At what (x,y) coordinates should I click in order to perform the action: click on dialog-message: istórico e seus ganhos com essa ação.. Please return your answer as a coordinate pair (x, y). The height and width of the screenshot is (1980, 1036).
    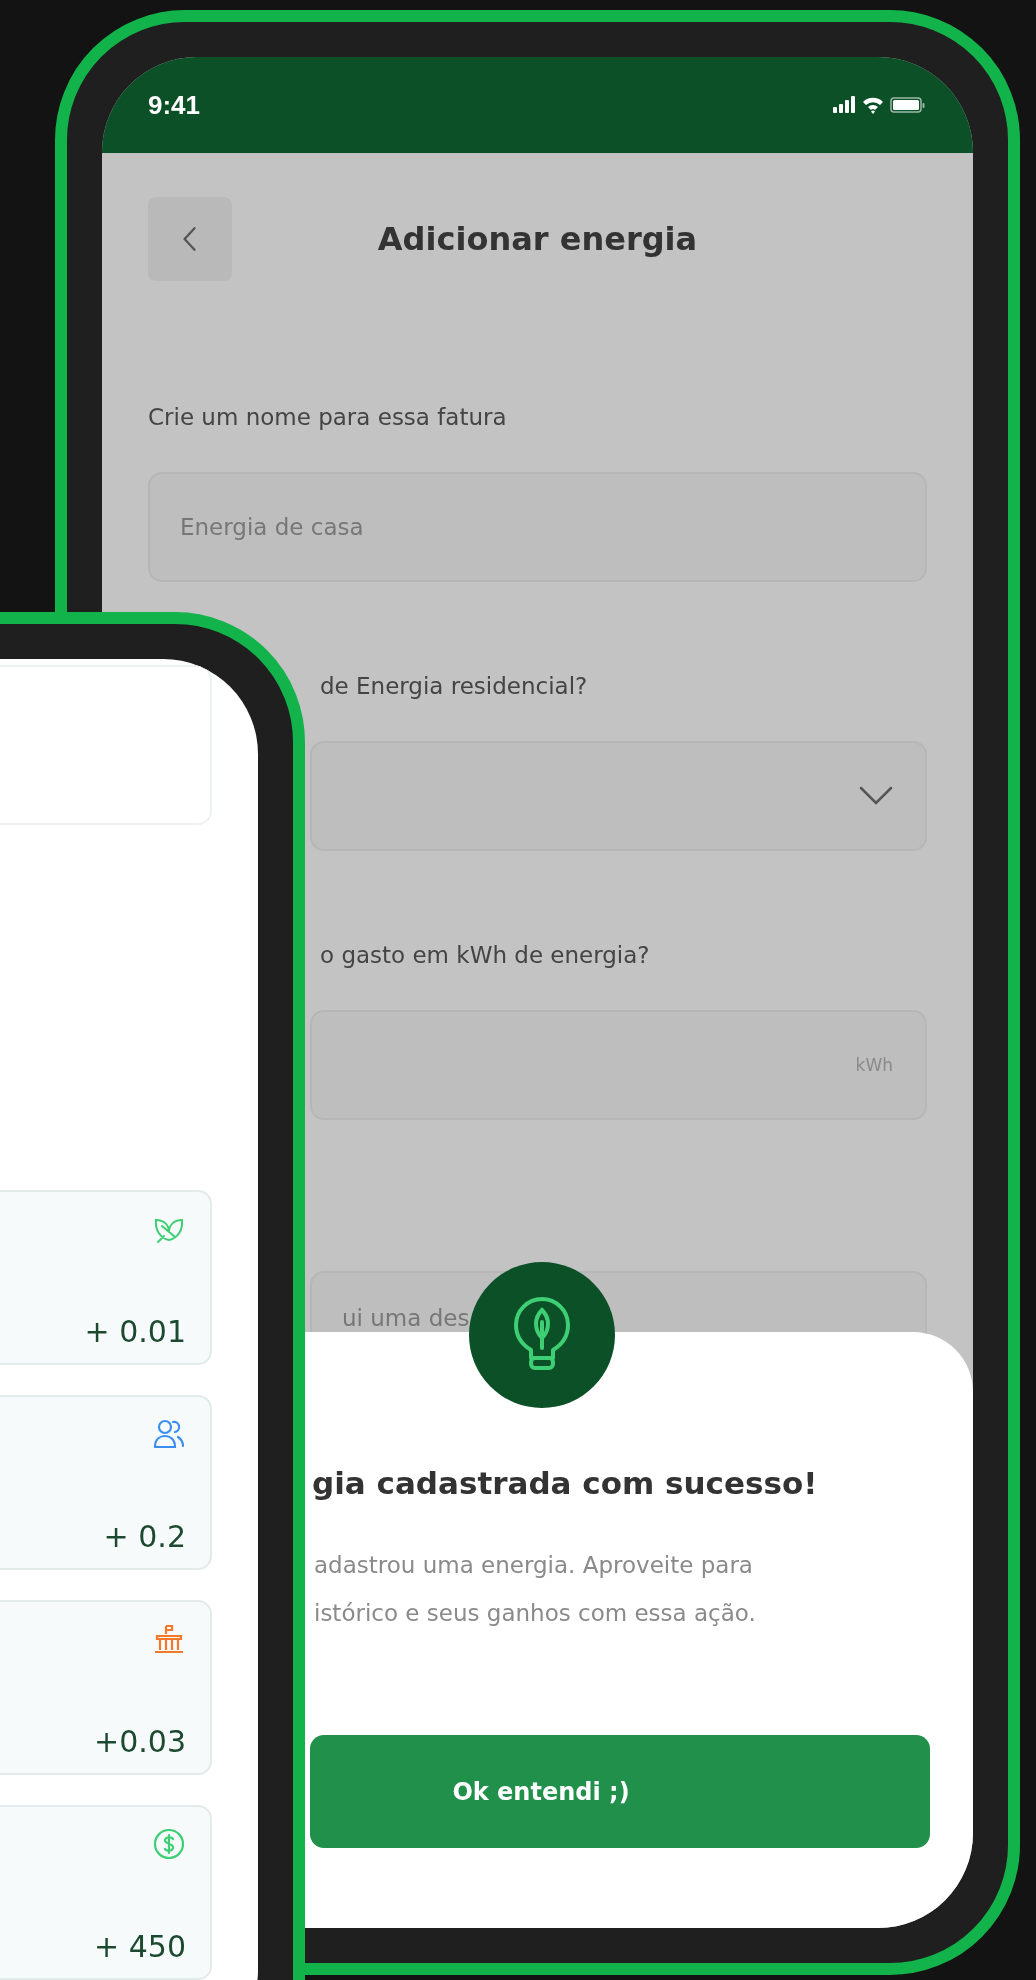
    Looking at the image, I should click on (535, 1613).